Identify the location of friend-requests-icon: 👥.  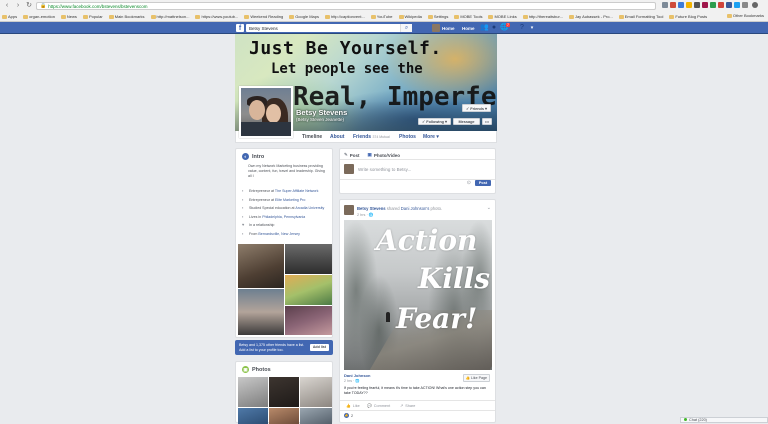
(484, 28).